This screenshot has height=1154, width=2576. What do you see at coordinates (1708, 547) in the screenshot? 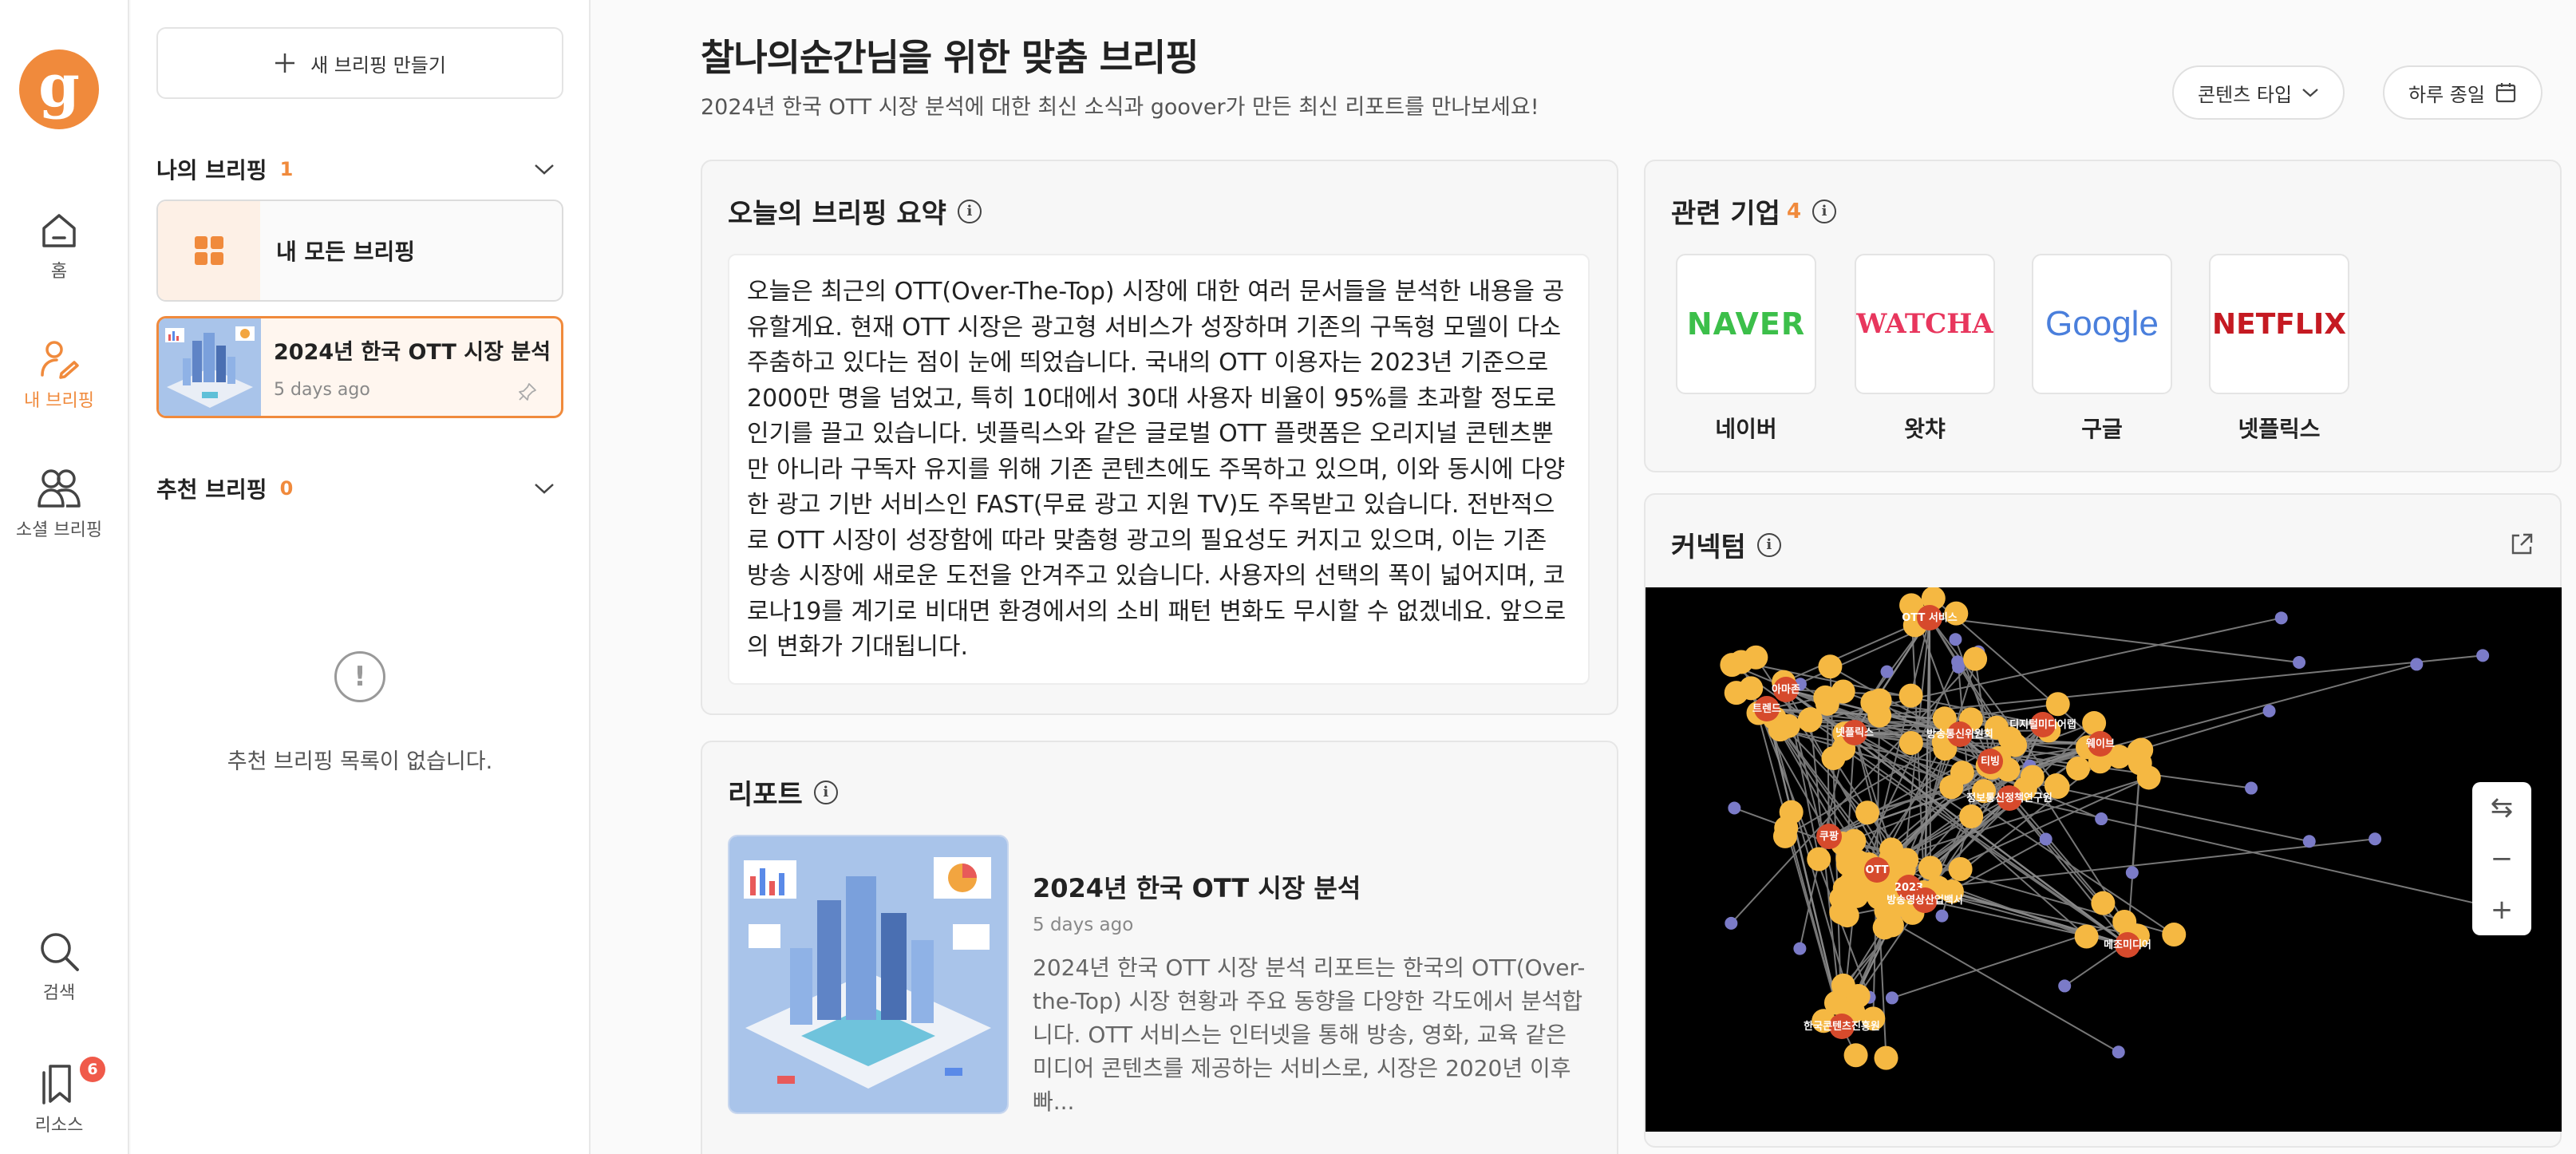
I see `connectome-title: 커넥텀` at bounding box center [1708, 547].